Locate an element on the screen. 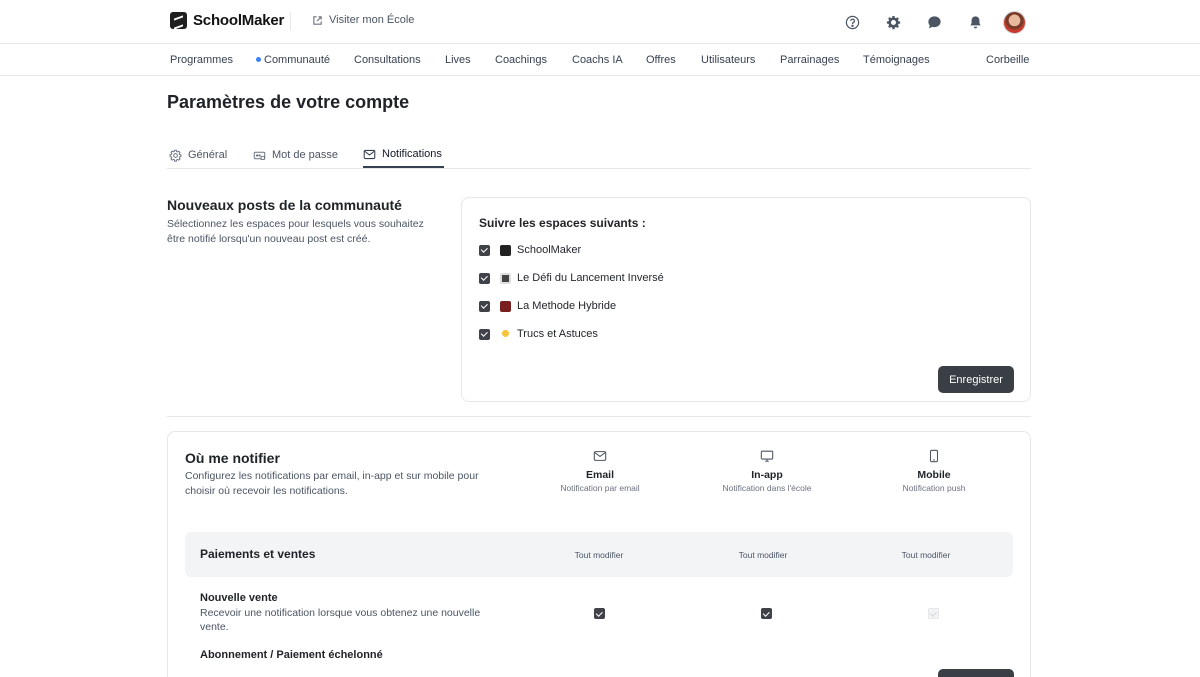 The image size is (1200, 677). logo: SchoolMaker is located at coordinates (227, 20).